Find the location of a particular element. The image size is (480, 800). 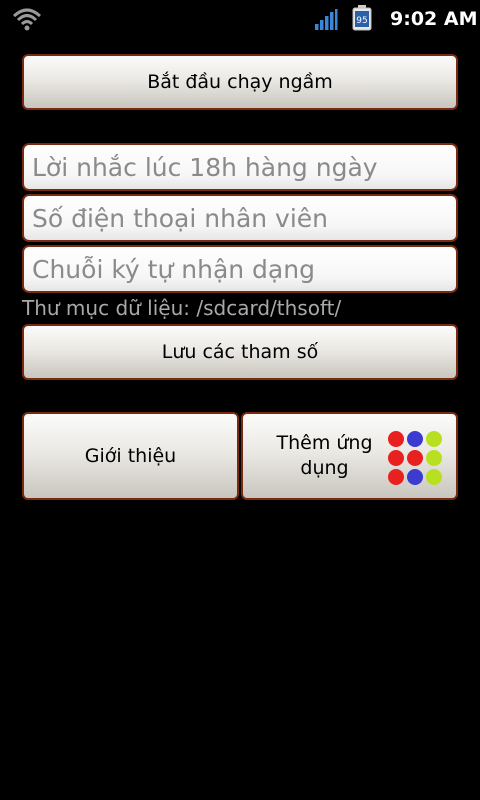

id-string-input is located at coordinates (240, 269).